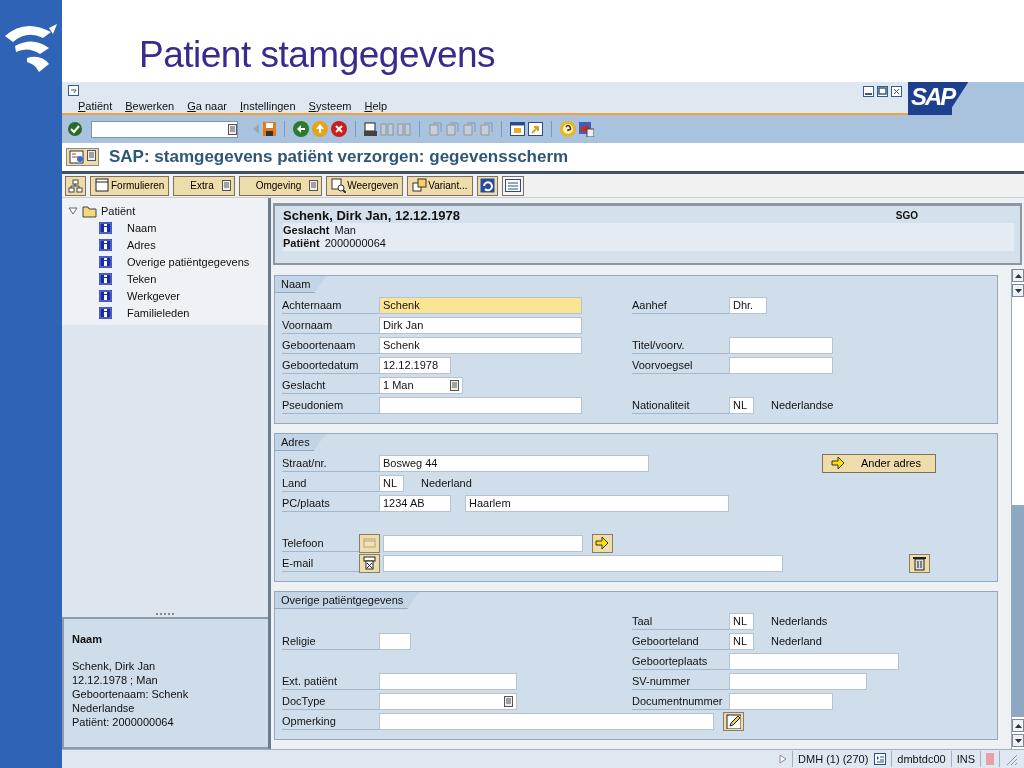 This screenshot has width=1024, height=768. Describe the element at coordinates (369, 563) in the screenshot. I see `mail-button` at that location.